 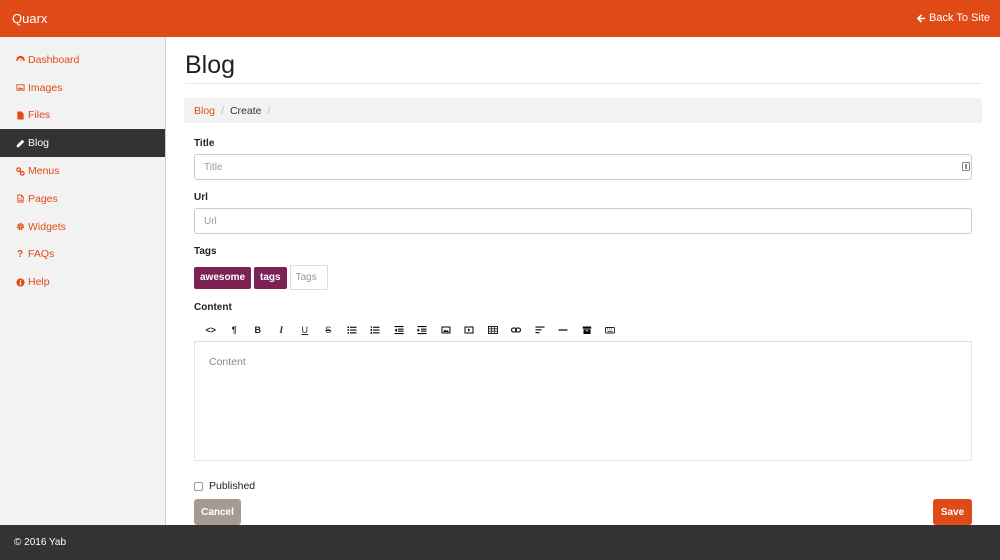 I want to click on title-divider, so click(x=583, y=83).